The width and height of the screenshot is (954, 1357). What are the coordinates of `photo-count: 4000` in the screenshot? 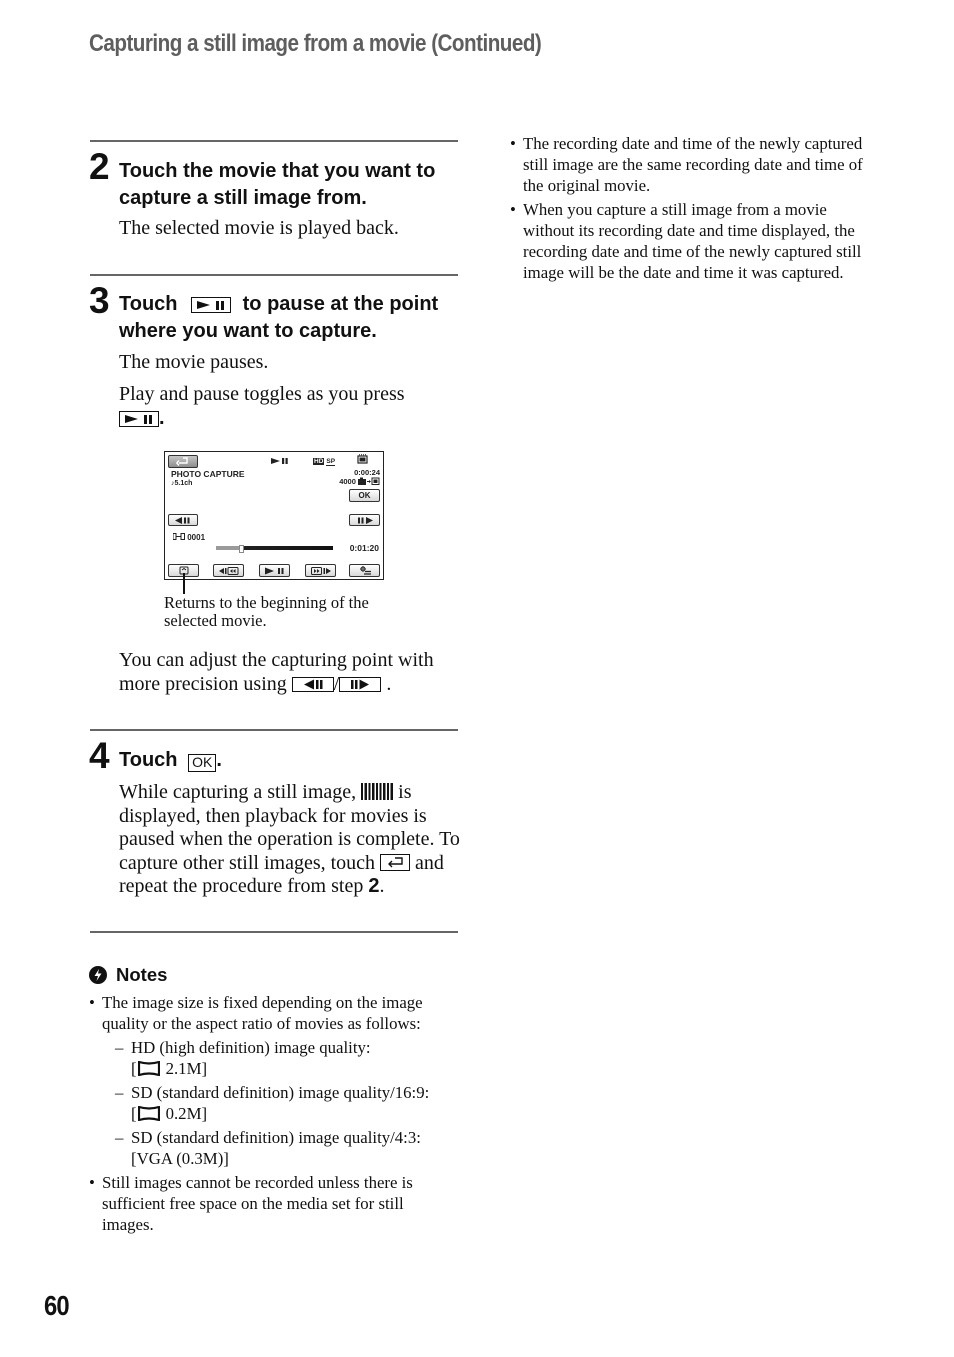 It's located at (347, 481).